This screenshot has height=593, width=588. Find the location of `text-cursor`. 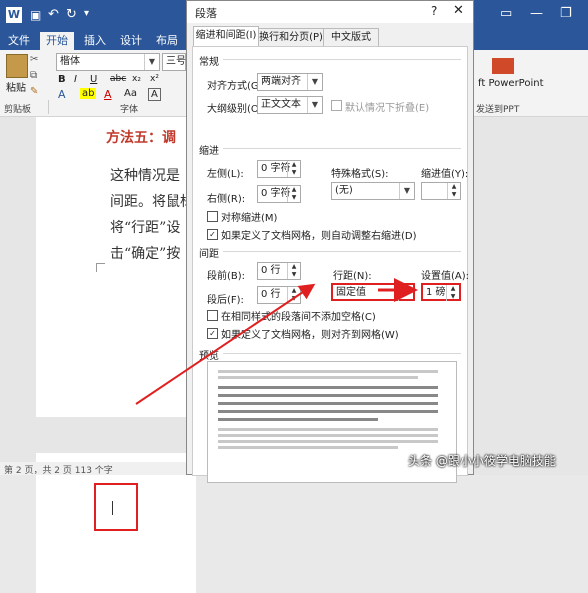

text-cursor is located at coordinates (112, 508).